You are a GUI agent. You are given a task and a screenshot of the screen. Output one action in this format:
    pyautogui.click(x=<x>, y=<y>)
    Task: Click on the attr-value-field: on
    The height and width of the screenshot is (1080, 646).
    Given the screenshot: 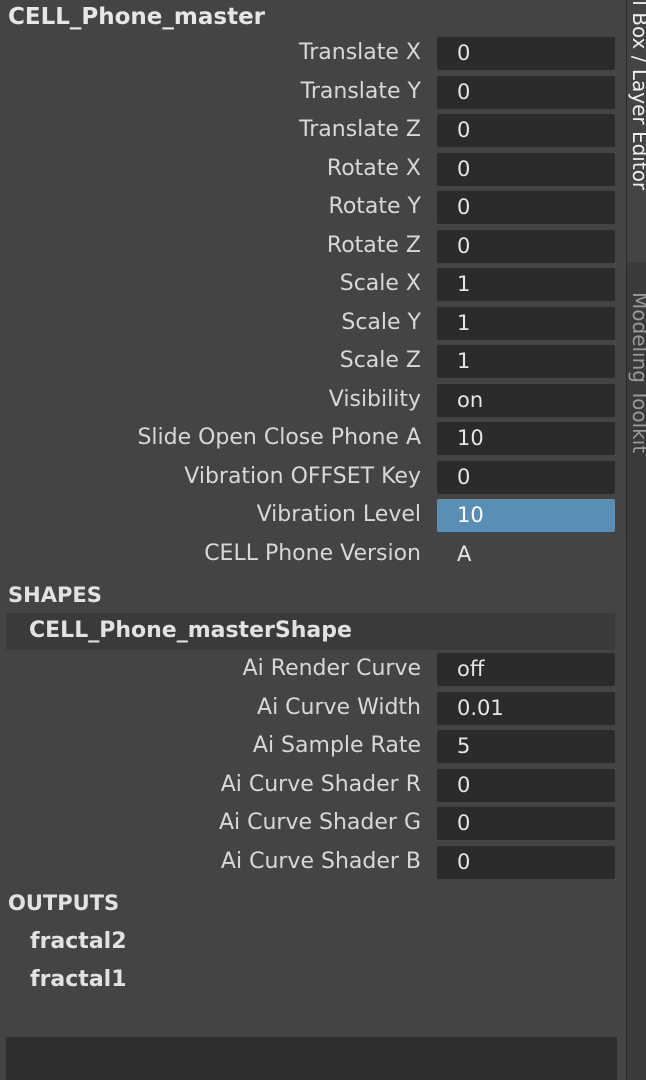 What is the action you would take?
    pyautogui.click(x=526, y=400)
    